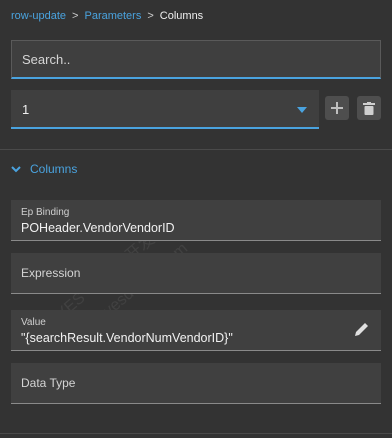 This screenshot has width=392, height=438. I want to click on delete-button, so click(369, 108).